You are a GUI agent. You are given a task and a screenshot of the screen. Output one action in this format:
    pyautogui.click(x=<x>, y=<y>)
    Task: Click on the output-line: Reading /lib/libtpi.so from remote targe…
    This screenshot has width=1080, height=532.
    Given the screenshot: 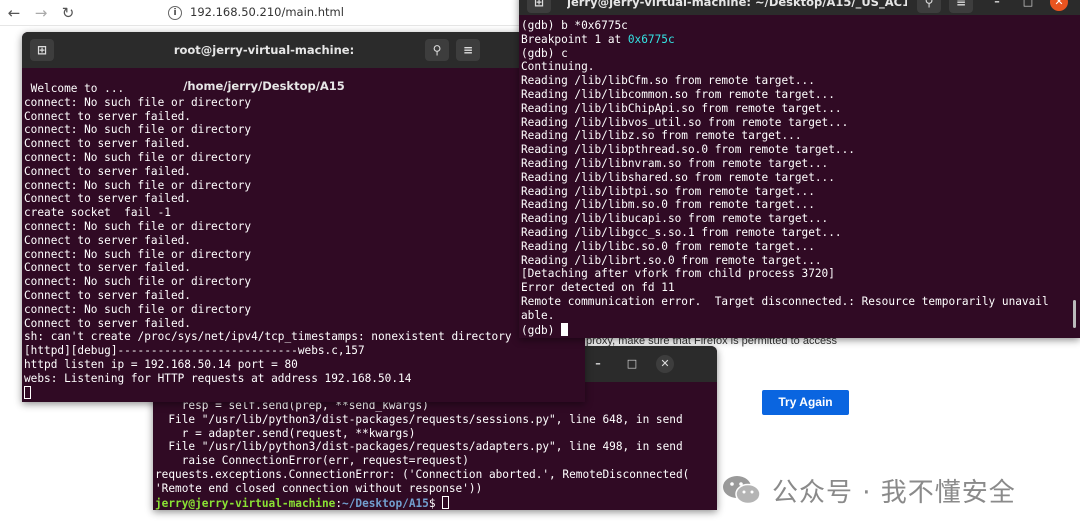 What is the action you would take?
    pyautogui.click(x=668, y=191)
    